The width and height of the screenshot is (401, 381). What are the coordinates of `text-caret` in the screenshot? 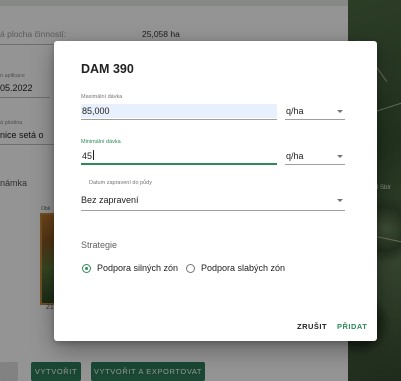 It's located at (94, 155).